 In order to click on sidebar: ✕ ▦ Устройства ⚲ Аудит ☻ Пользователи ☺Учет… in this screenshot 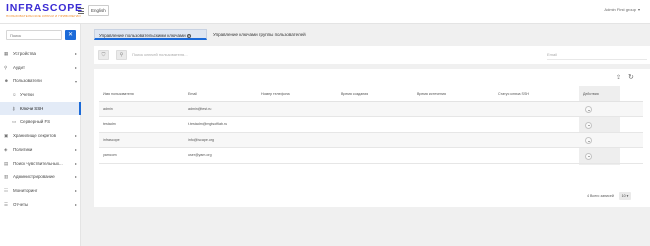, I will do `click(40, 135)`.